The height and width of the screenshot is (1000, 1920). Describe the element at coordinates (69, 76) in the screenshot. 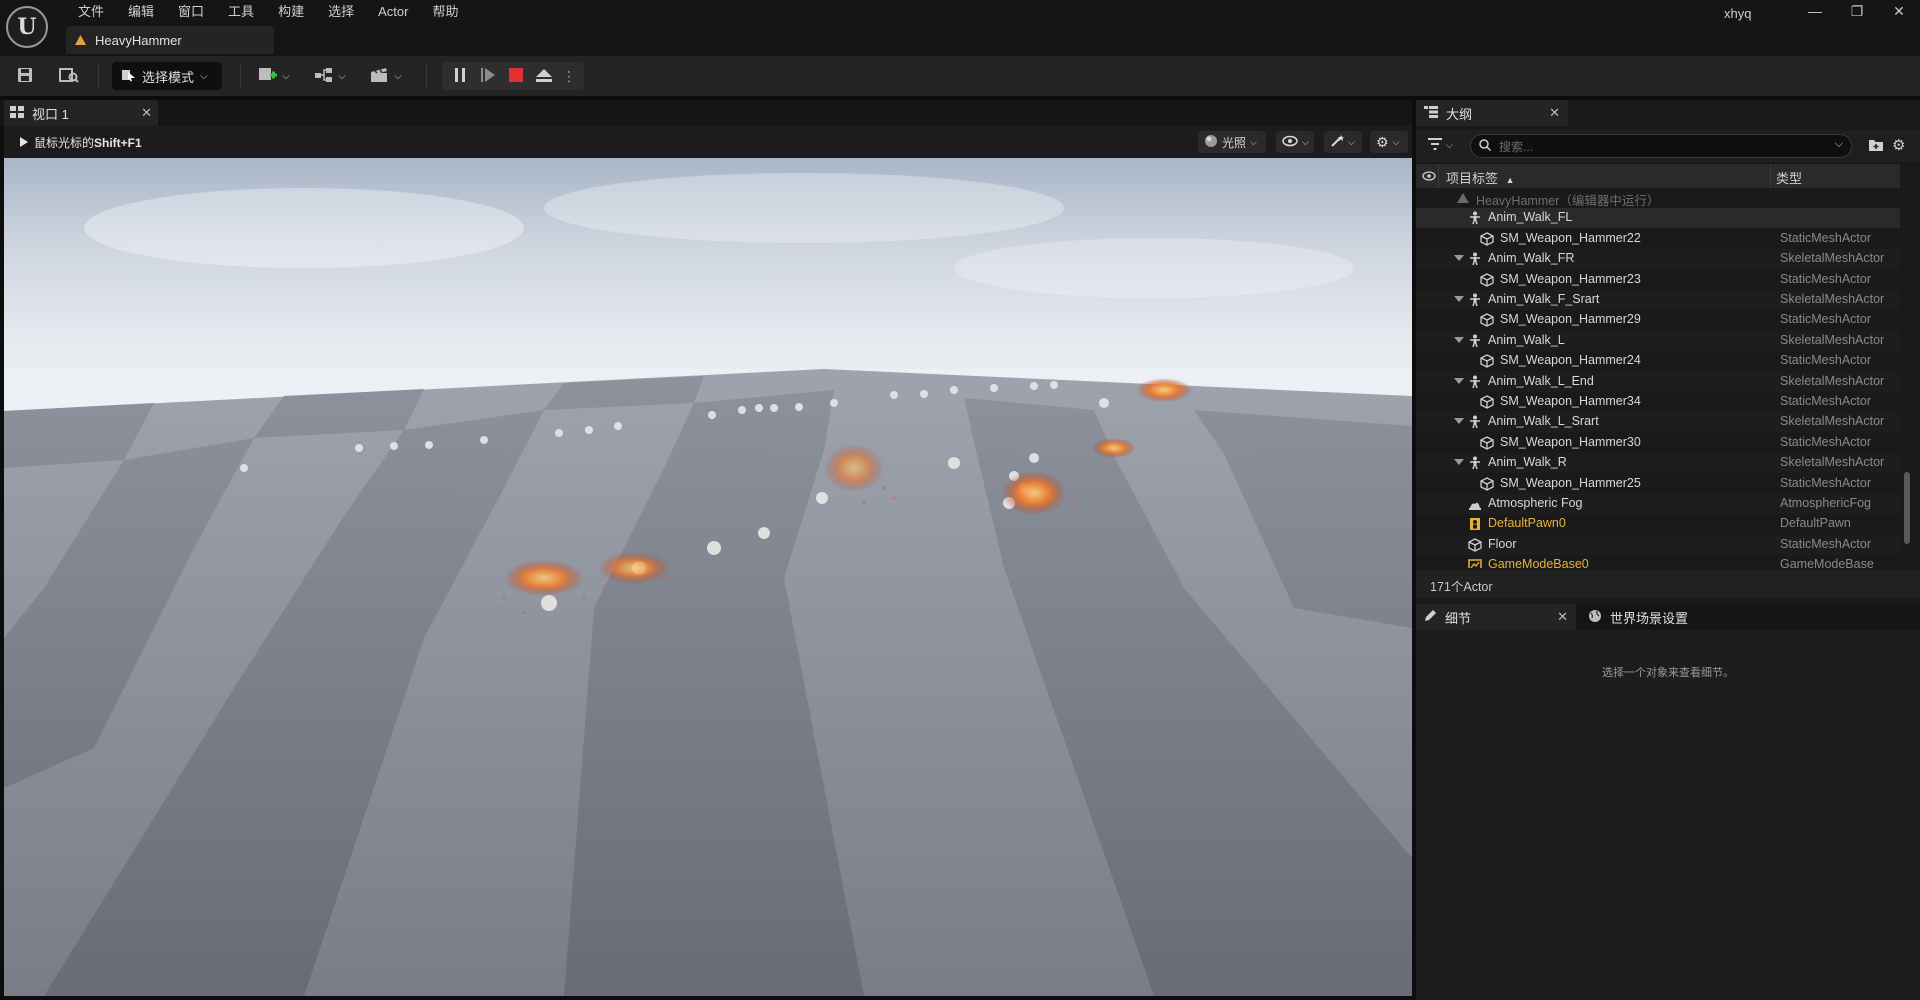

I see `content-browser-button` at that location.